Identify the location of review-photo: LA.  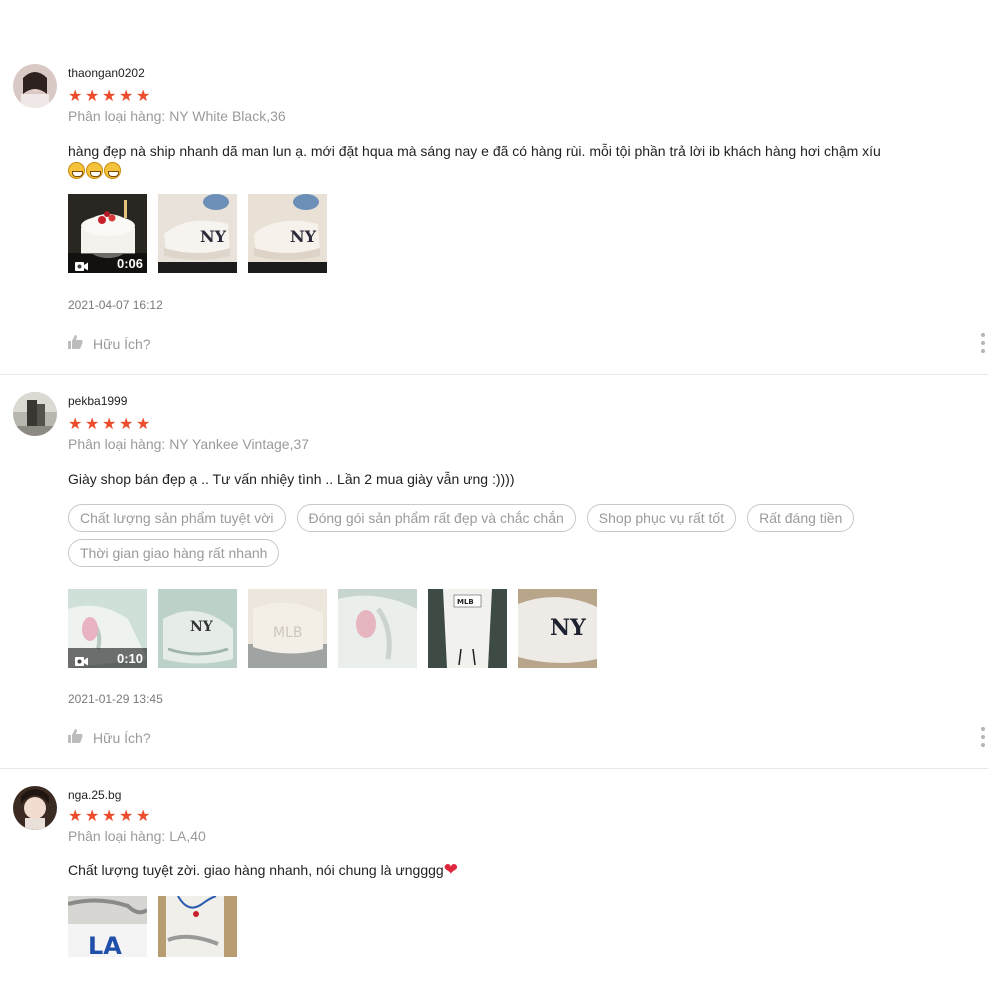
(107, 926).